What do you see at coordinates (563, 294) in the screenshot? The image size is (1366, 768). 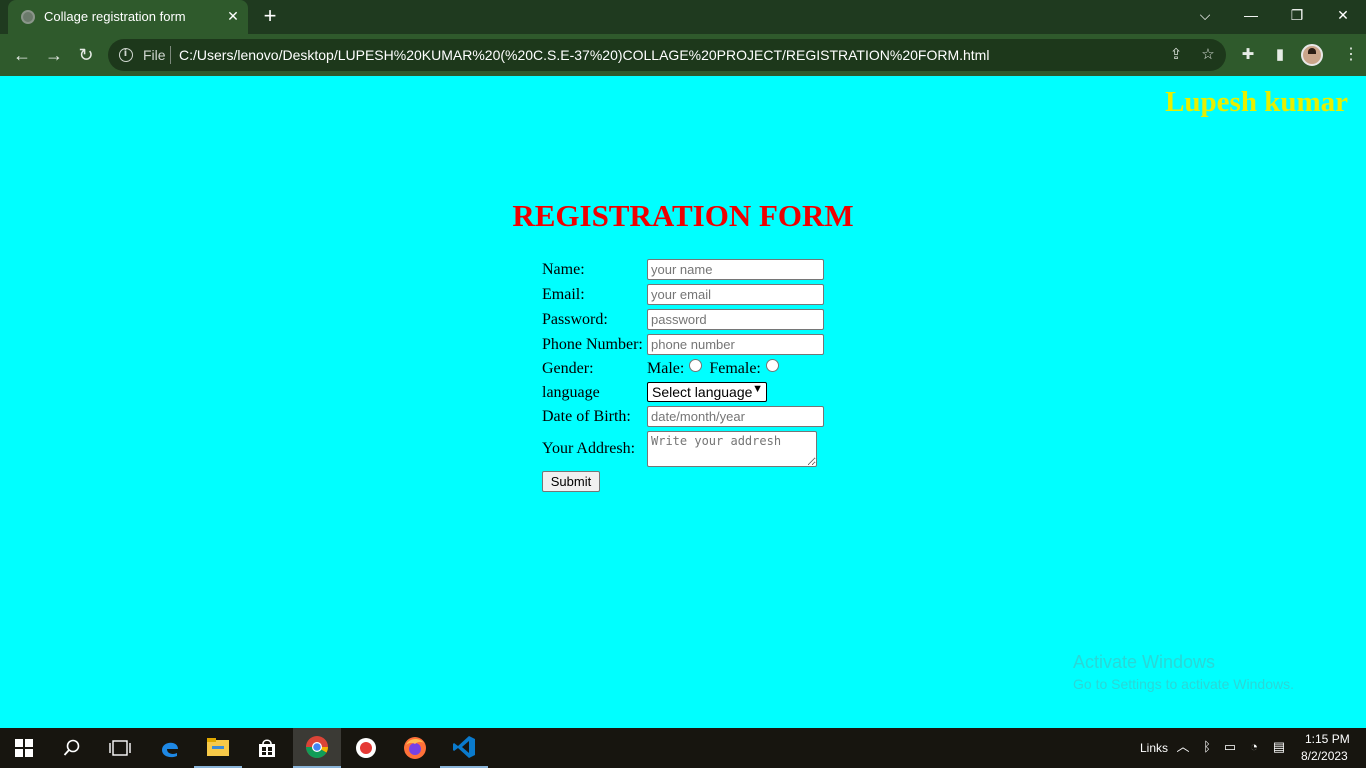 I see `email-label: Email:` at bounding box center [563, 294].